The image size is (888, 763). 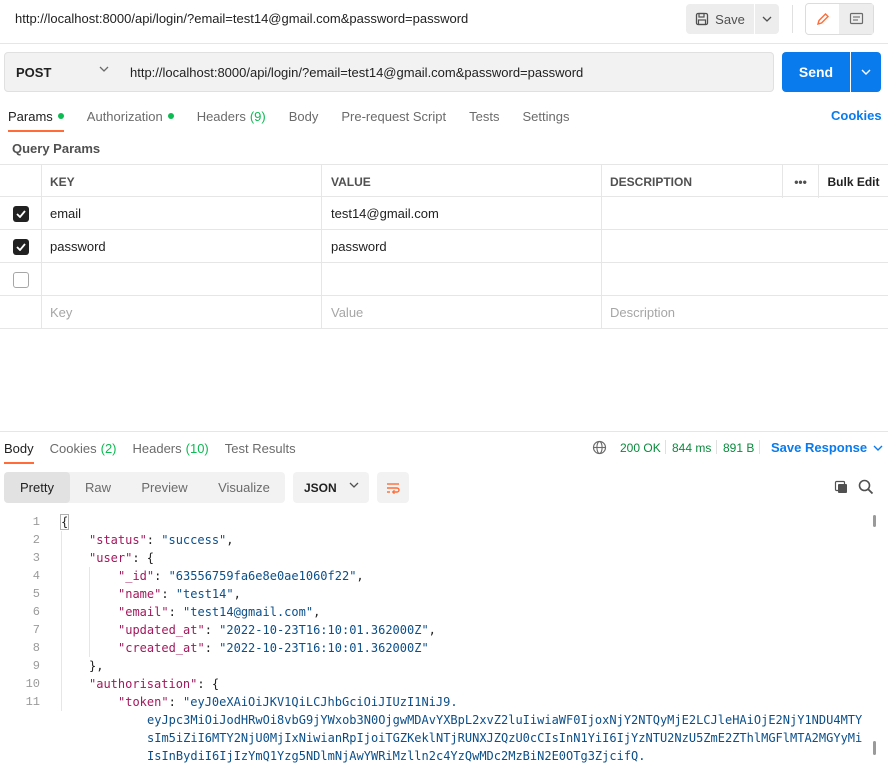 I want to click on tab-response-cookies: Cookies (2), so click(x=83, y=448).